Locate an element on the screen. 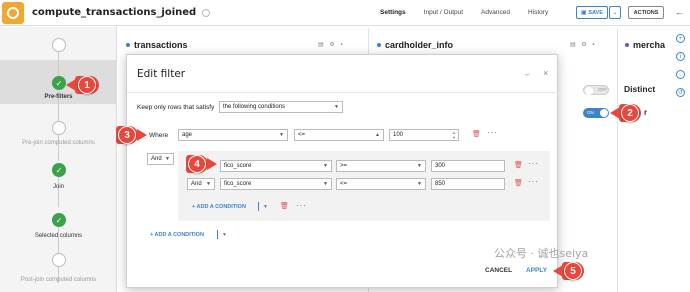  minimize-icon: – is located at coordinates (527, 74).